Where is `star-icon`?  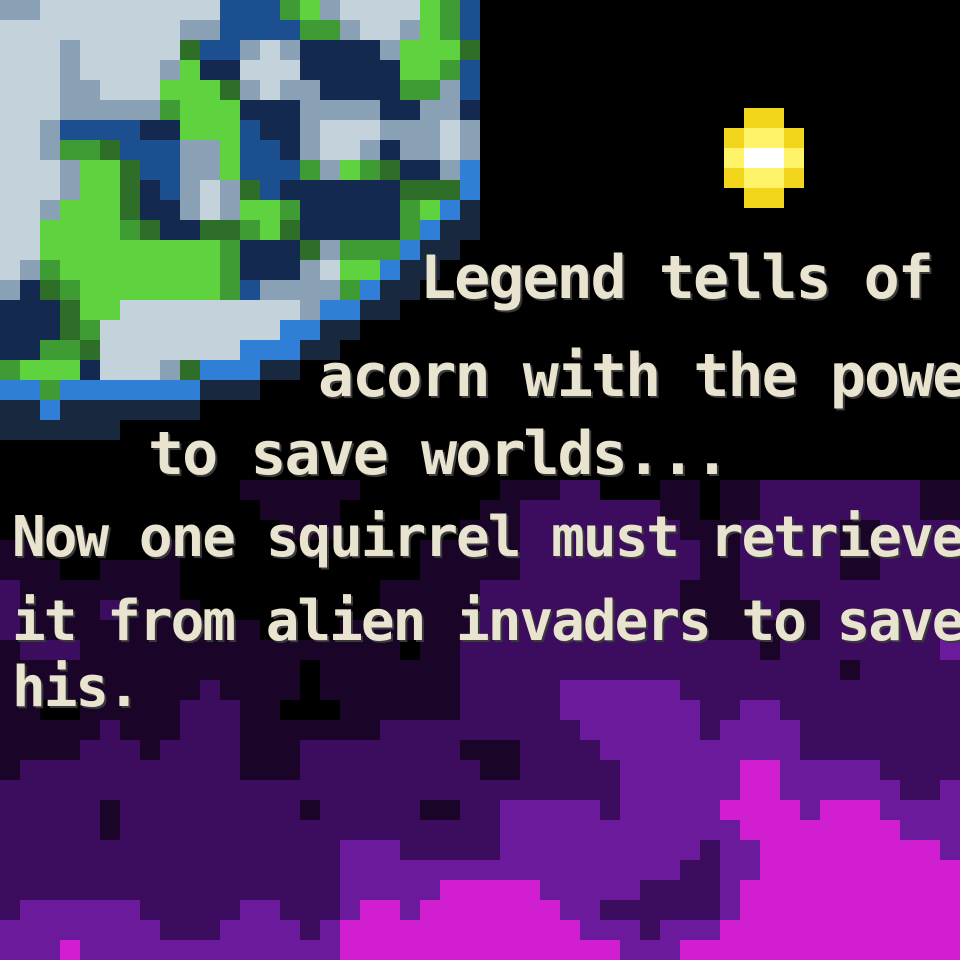 star-icon is located at coordinates (765, 185).